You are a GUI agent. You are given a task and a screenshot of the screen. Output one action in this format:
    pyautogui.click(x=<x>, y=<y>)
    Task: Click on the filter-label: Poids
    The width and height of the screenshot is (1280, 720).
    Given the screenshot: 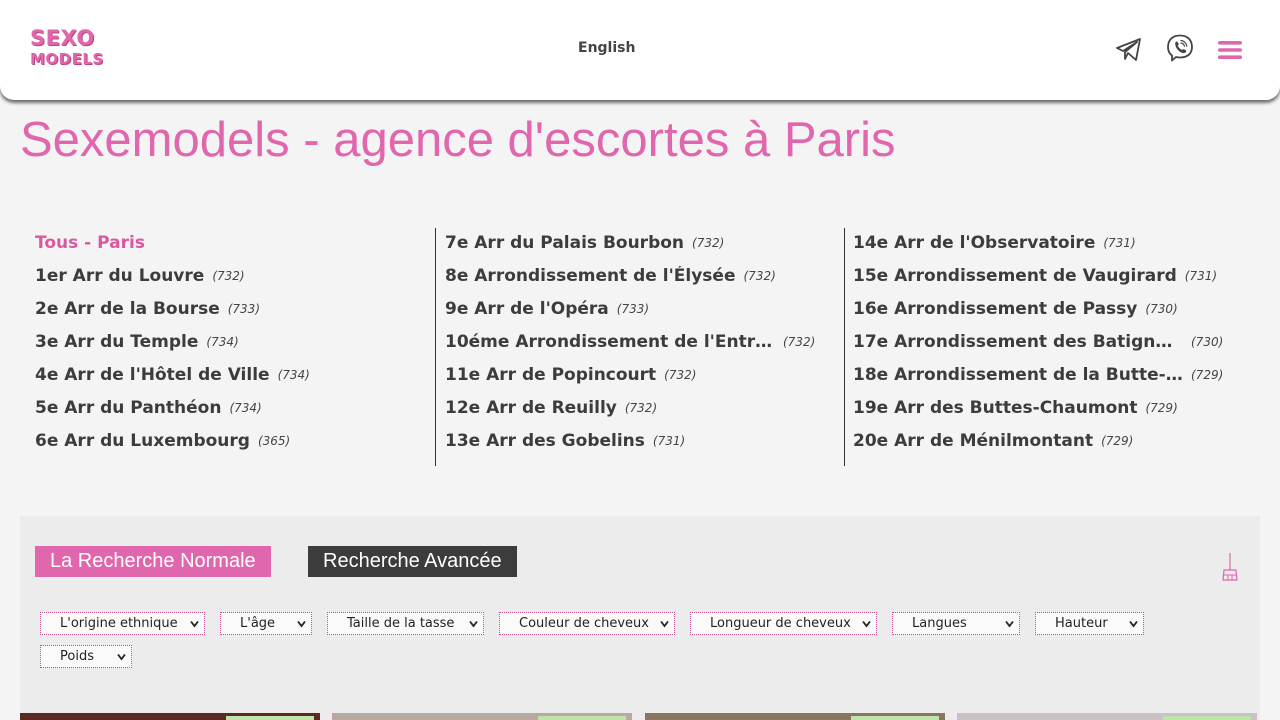 What is the action you would take?
    pyautogui.click(x=77, y=656)
    